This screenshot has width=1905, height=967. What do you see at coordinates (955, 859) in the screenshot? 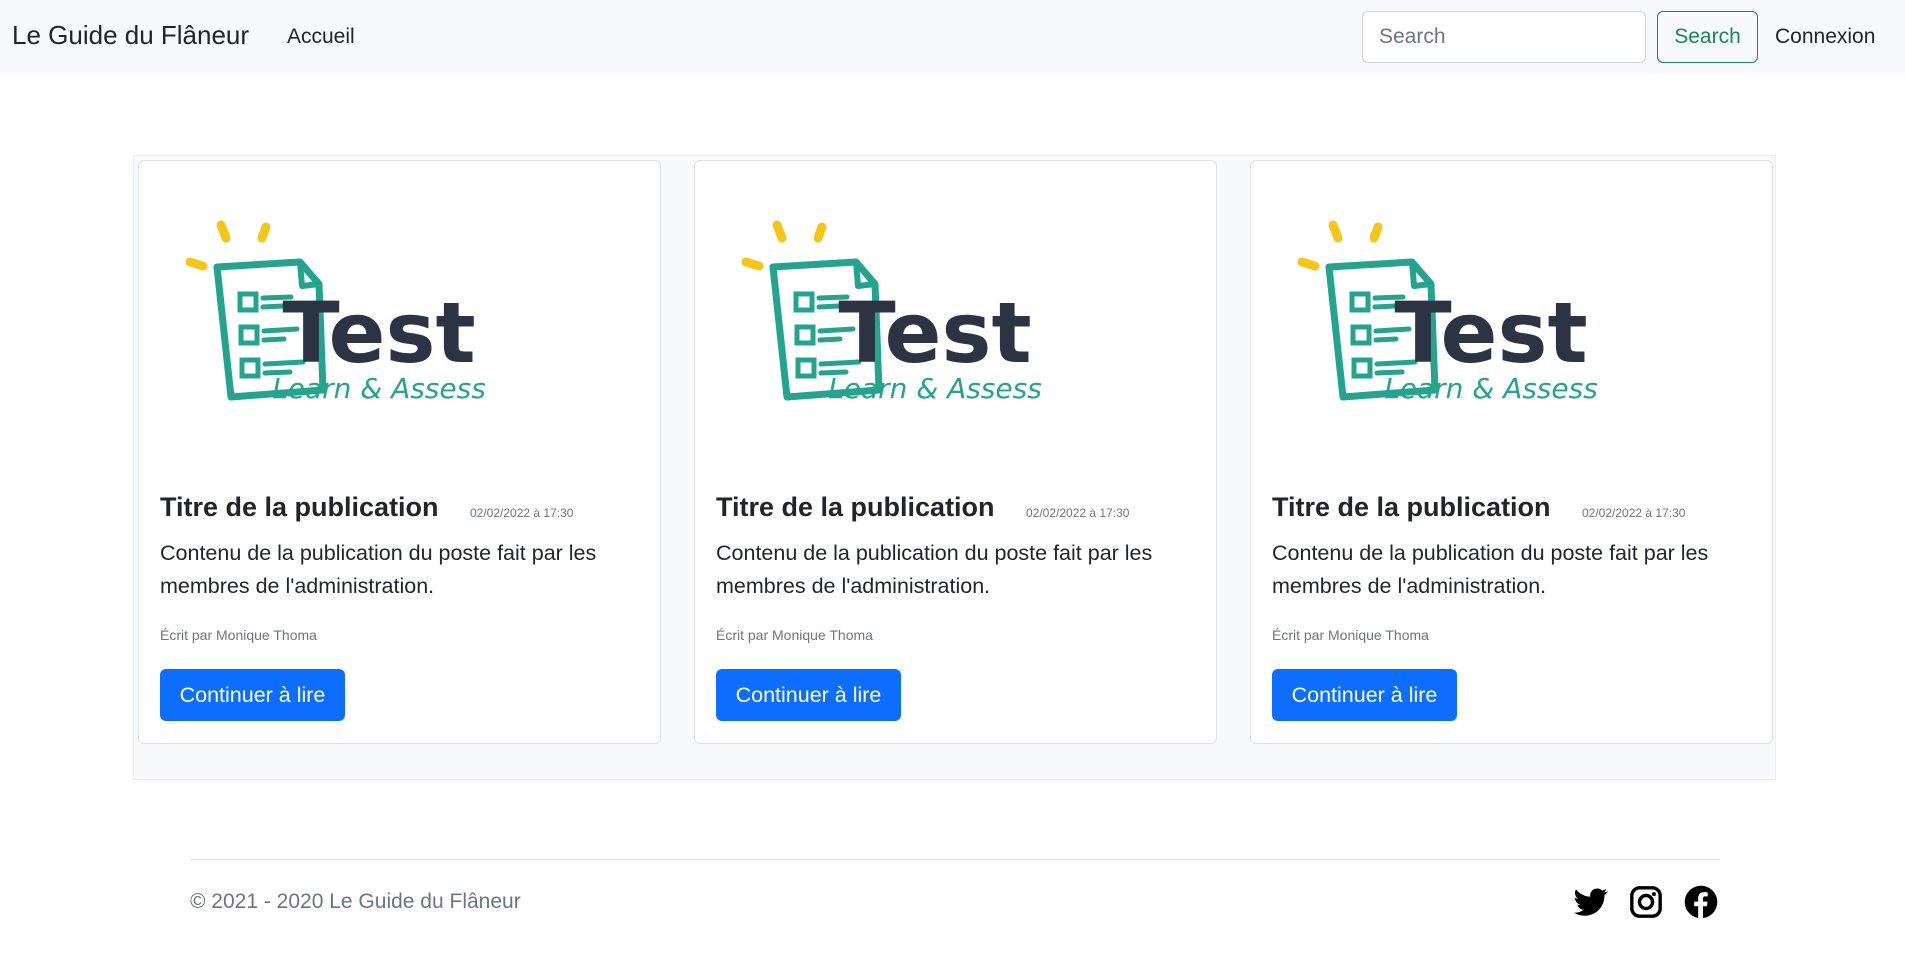
I see `footer-divider` at bounding box center [955, 859].